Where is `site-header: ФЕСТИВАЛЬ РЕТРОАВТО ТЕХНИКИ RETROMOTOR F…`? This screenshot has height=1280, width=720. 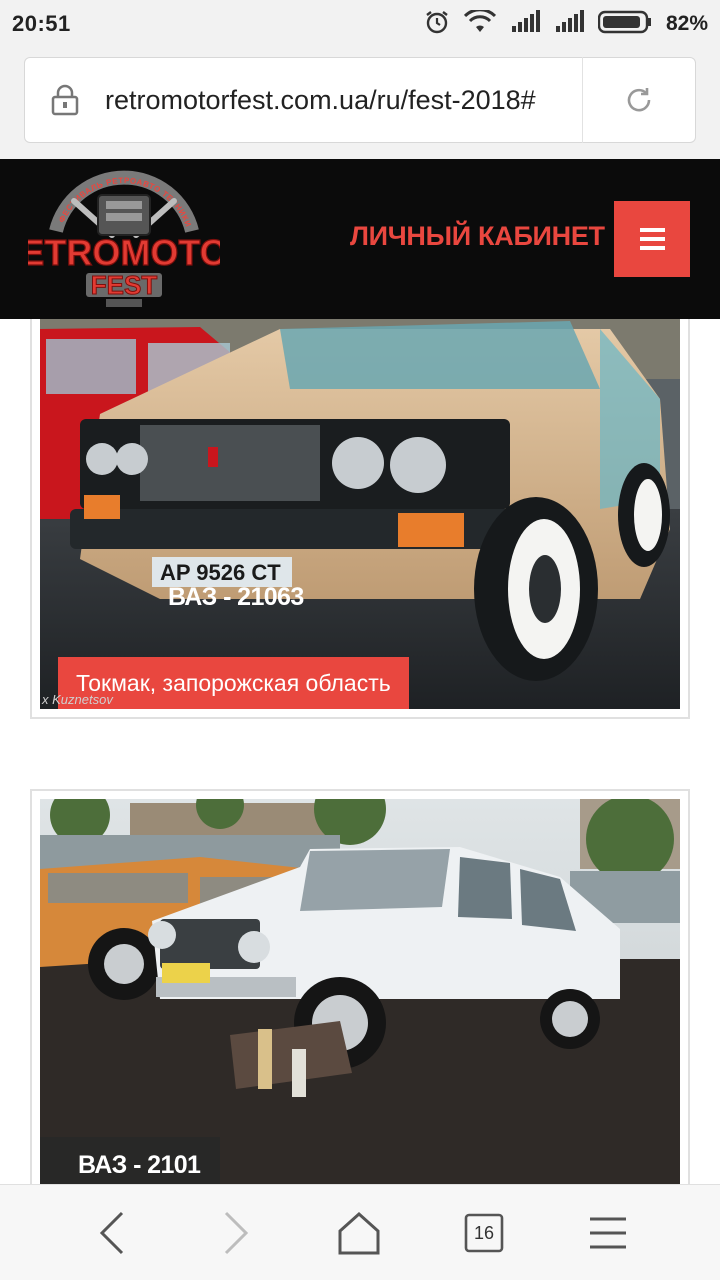
site-header: ФЕСТИВАЛЬ РЕТРОАВТО ТЕХНИКИ RETROMOTOR F… is located at coordinates (360, 239).